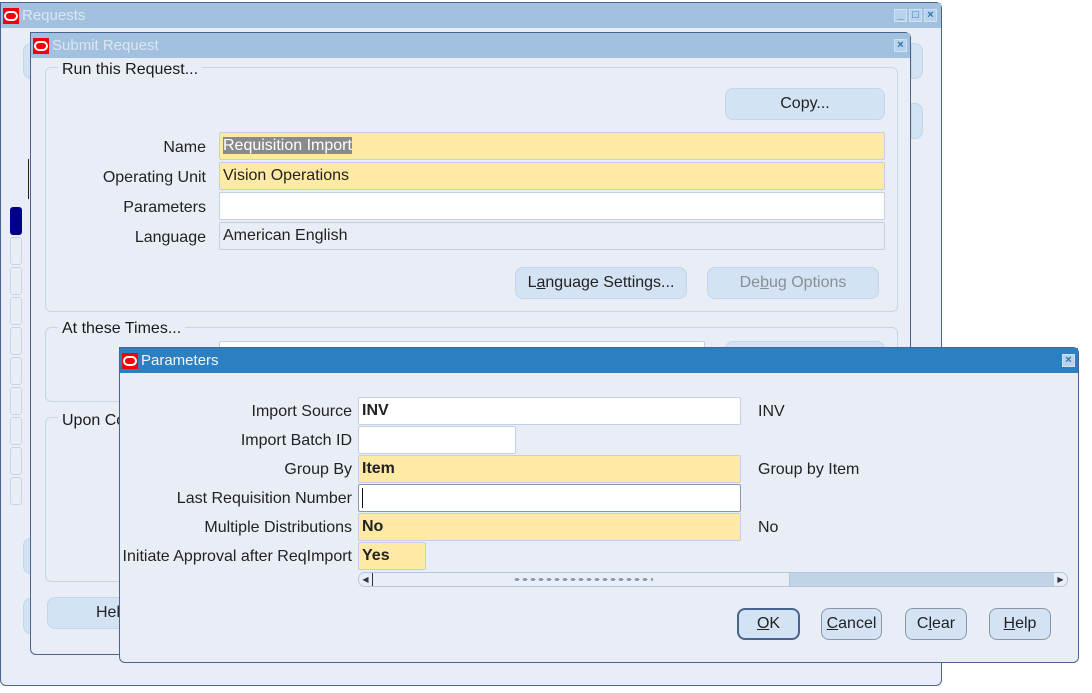 This screenshot has width=1092, height=693. Describe the element at coordinates (471, 15) in the screenshot. I see `requests-titlebar: Requests _ □ ×` at that location.